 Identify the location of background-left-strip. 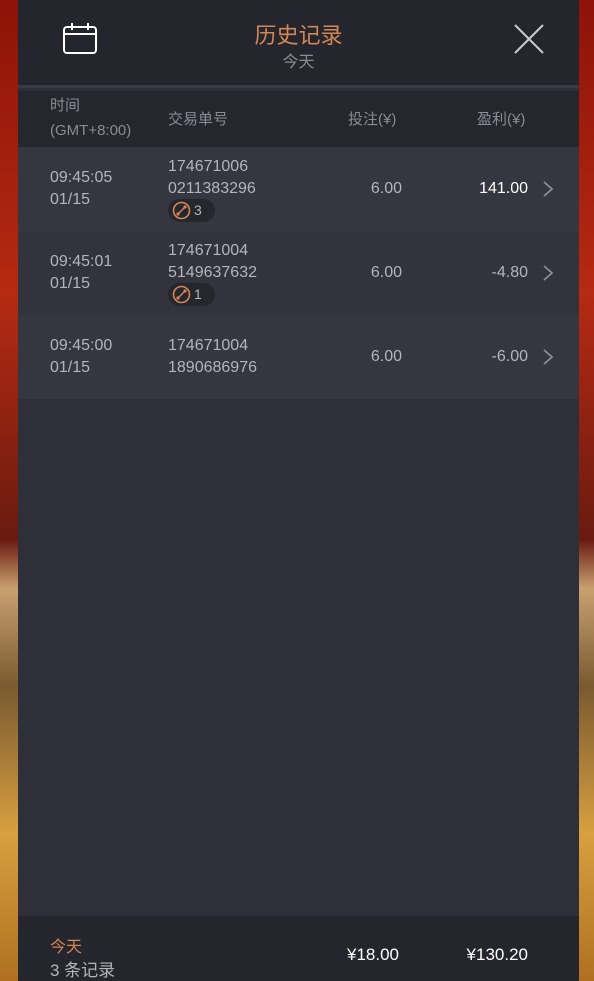
(9, 490).